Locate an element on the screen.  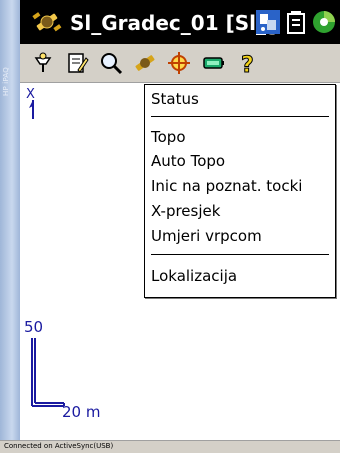
satellite-button is located at coordinates (145, 63).